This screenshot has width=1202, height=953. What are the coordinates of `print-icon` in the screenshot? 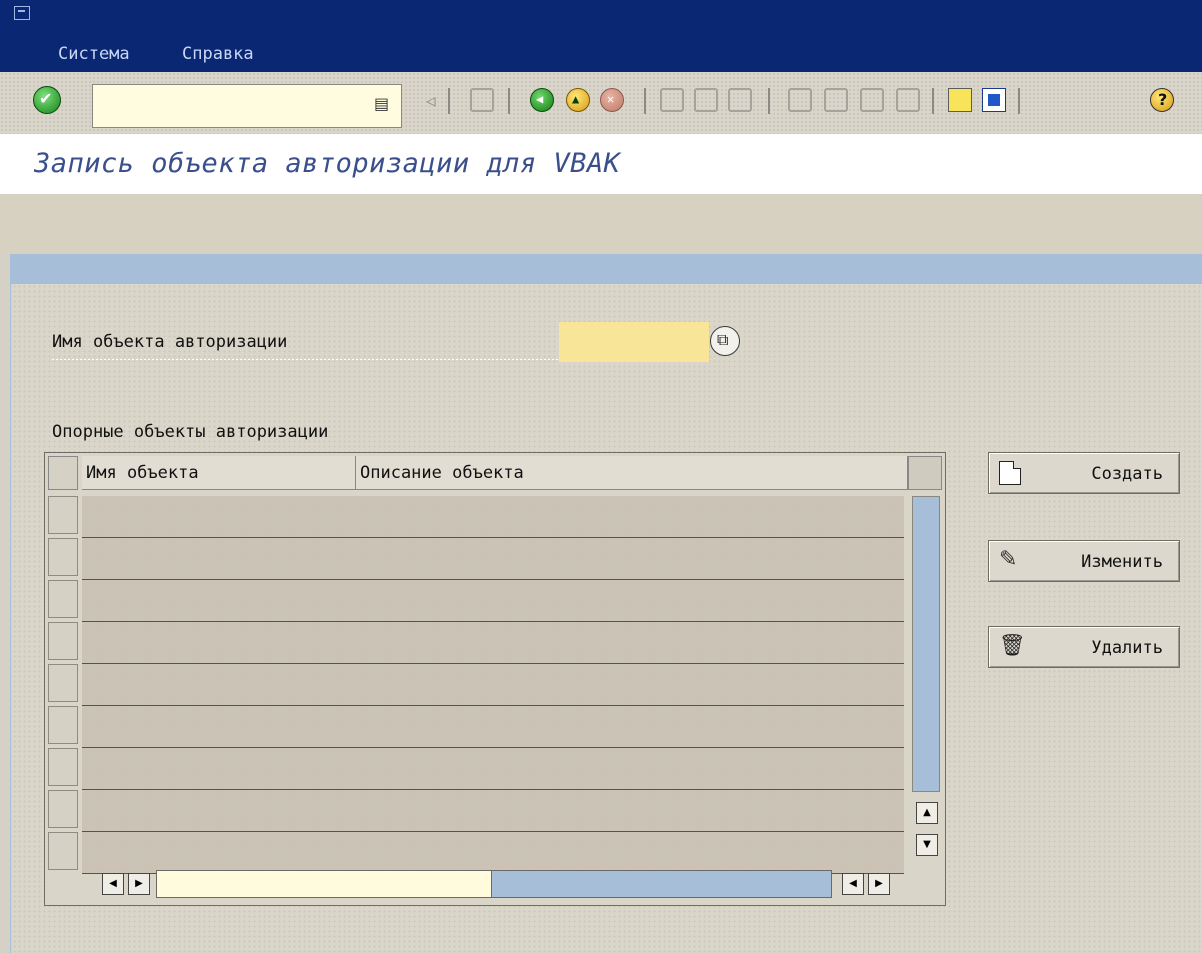 It's located at (672, 100).